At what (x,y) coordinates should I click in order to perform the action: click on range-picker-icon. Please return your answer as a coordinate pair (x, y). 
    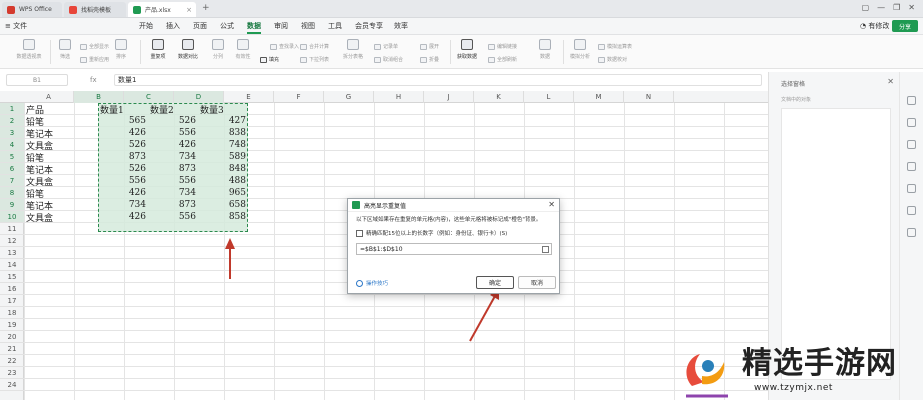
    Looking at the image, I should click on (545, 249).